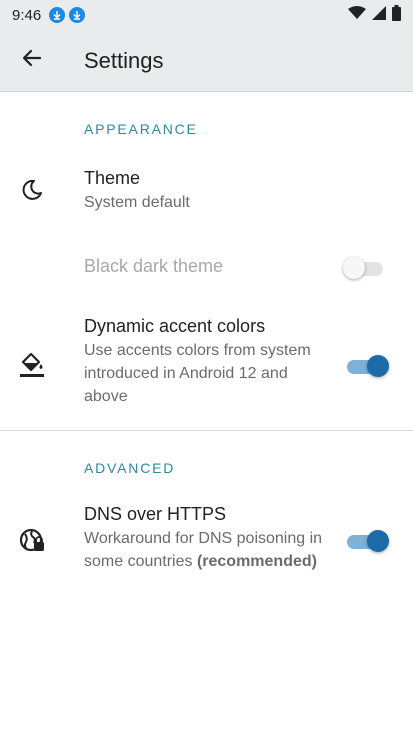  What do you see at coordinates (67, 15) in the screenshot?
I see `status-notifications` at bounding box center [67, 15].